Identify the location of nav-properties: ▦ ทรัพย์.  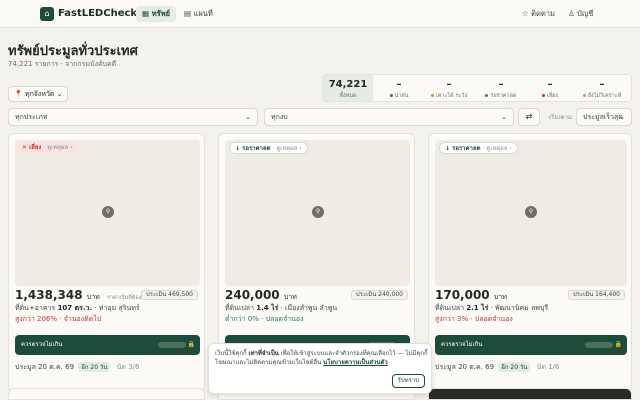
(156, 14).